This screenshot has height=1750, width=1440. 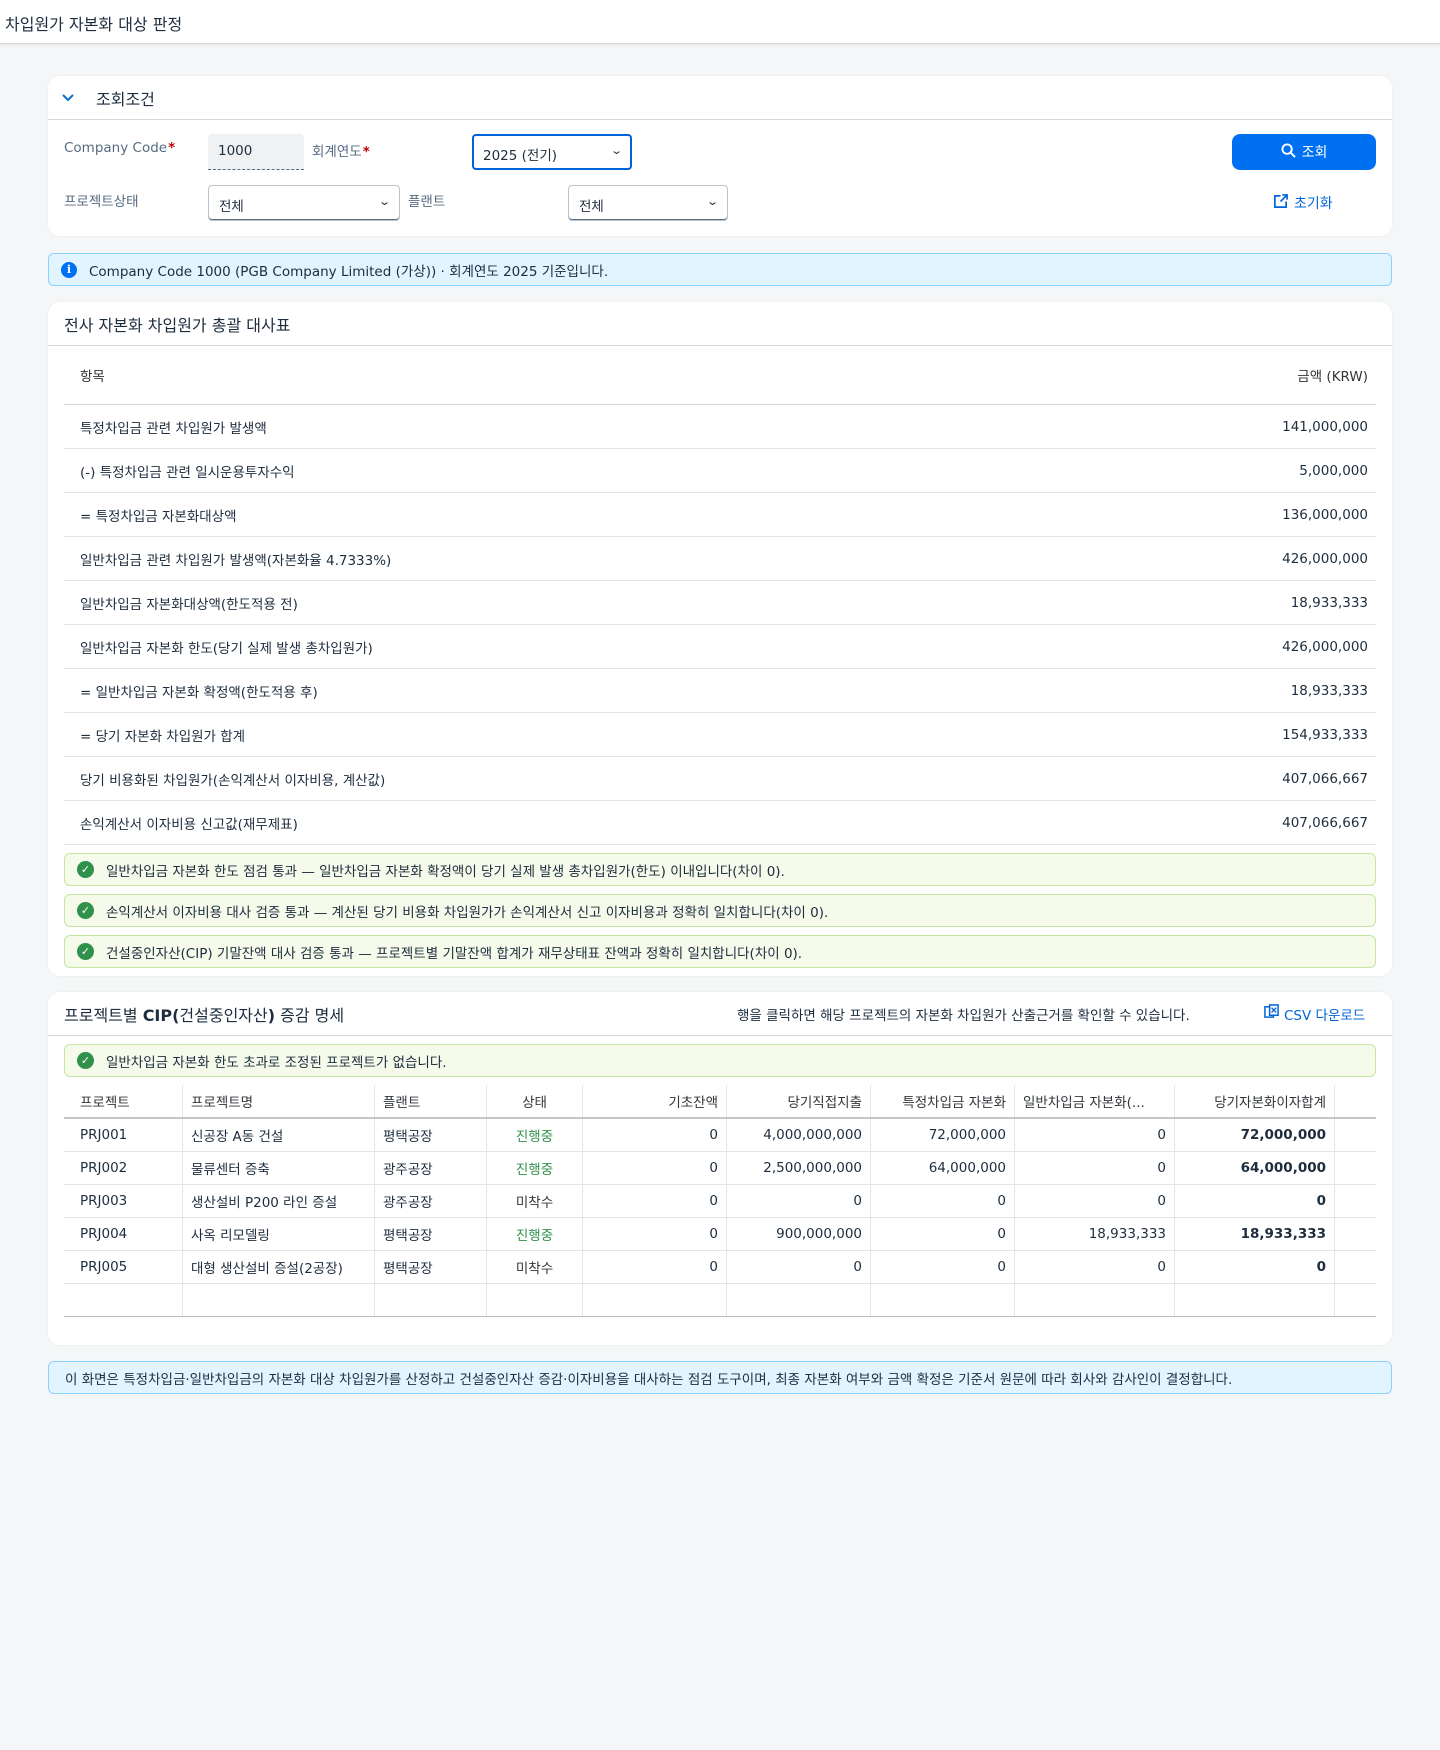 What do you see at coordinates (1255, 1101) in the screenshot?
I see `col-total: 당기자본화이자합계` at bounding box center [1255, 1101].